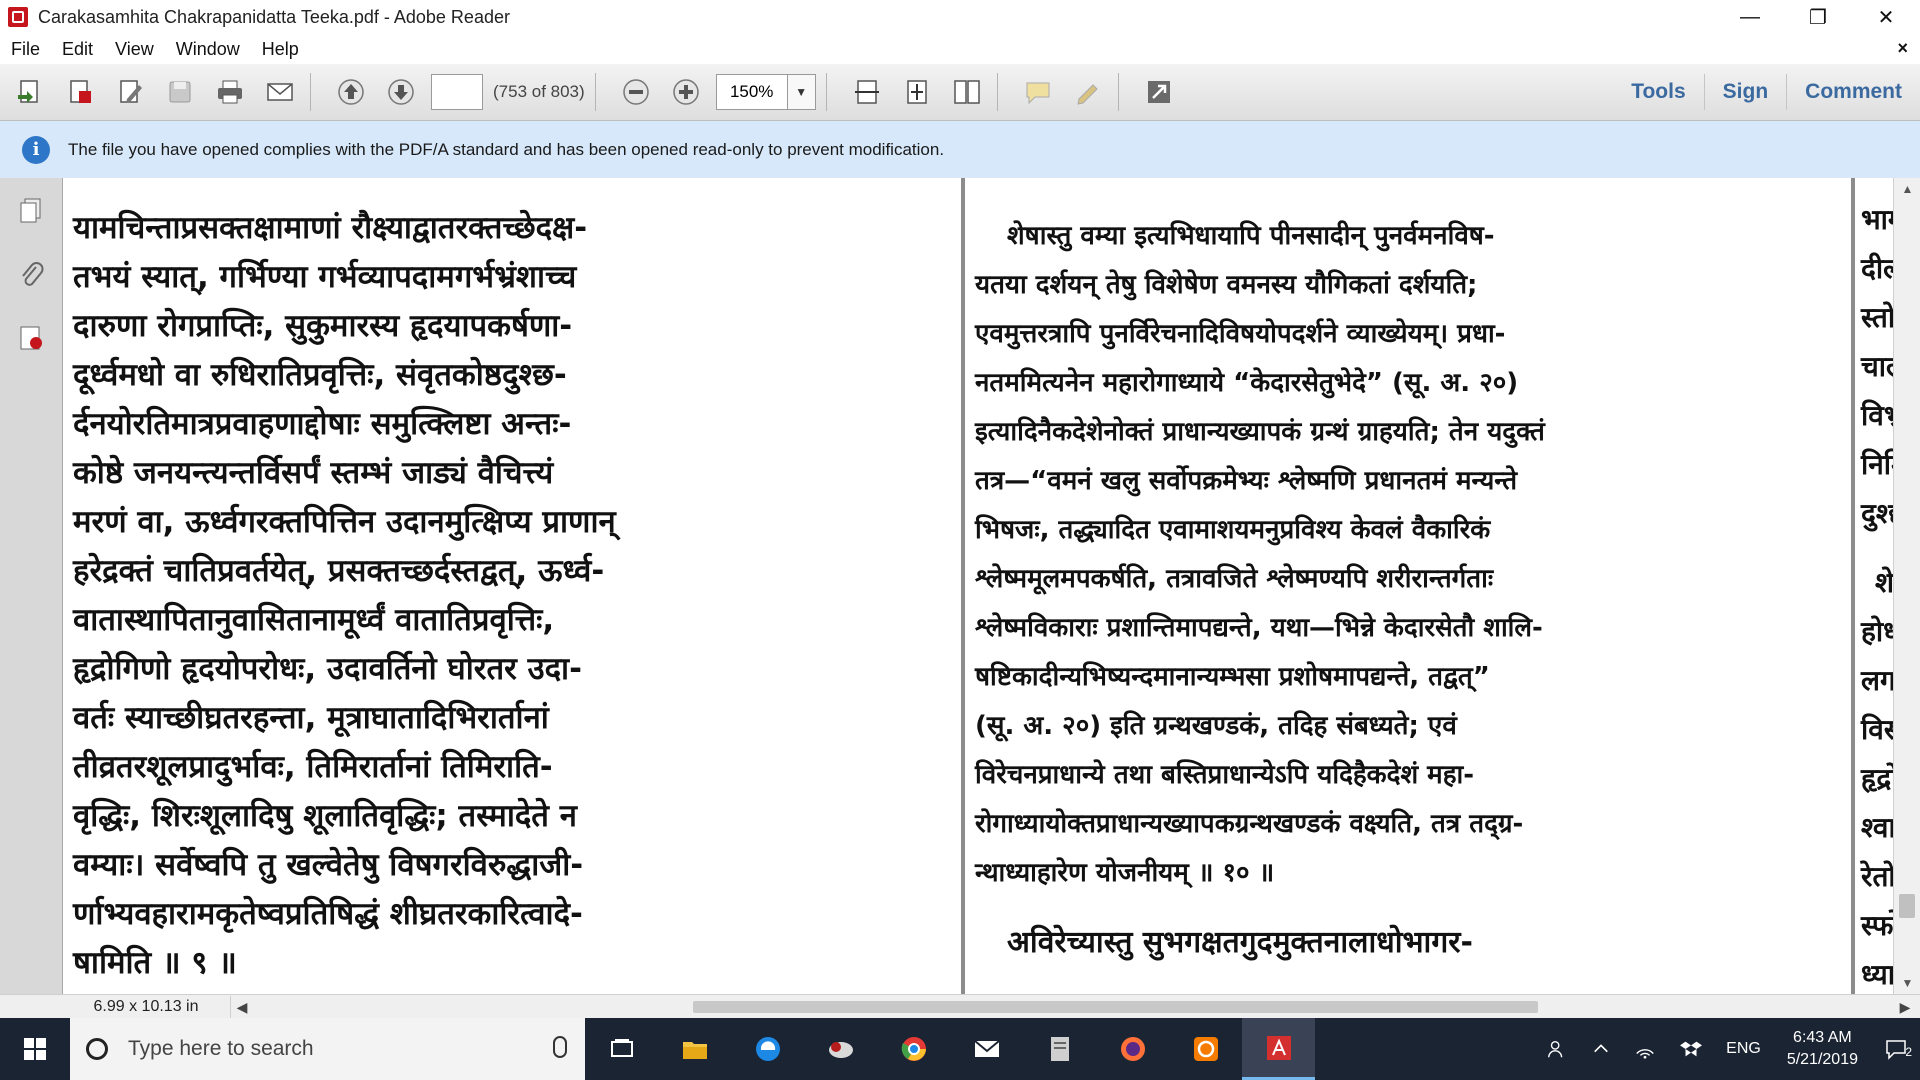 Image resolution: width=1920 pixels, height=1080 pixels. I want to click on chevron-up-icon, so click(1601, 1049).